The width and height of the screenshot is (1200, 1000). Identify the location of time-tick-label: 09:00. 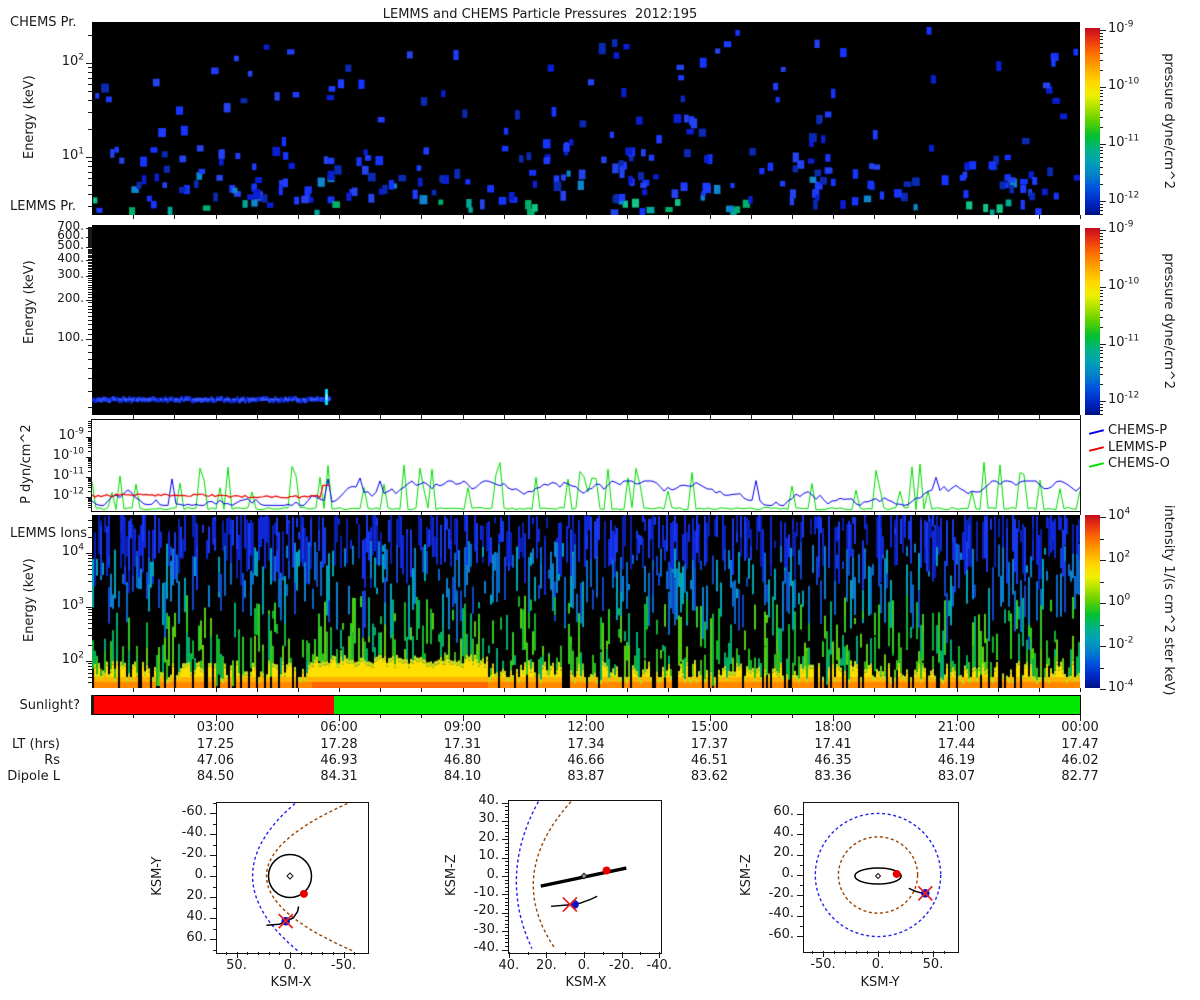
(462, 727).